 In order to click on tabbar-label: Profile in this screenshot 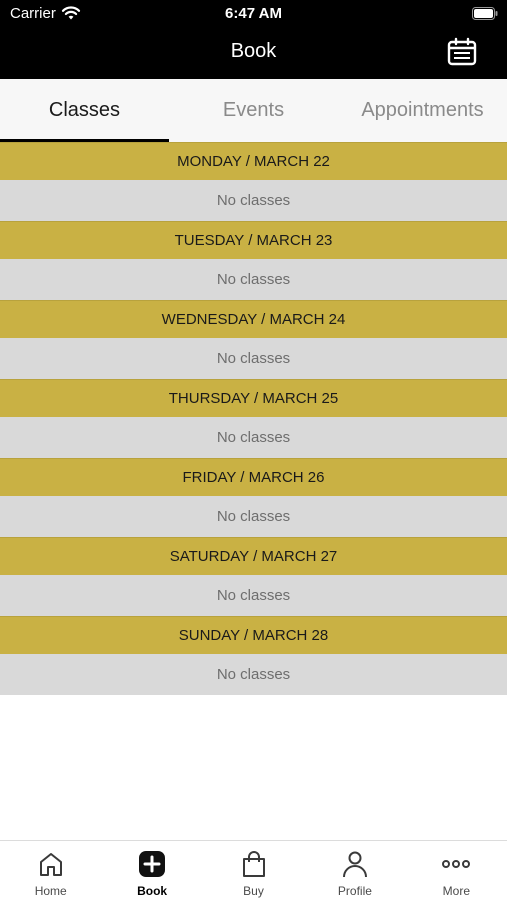, I will do `click(354, 891)`.